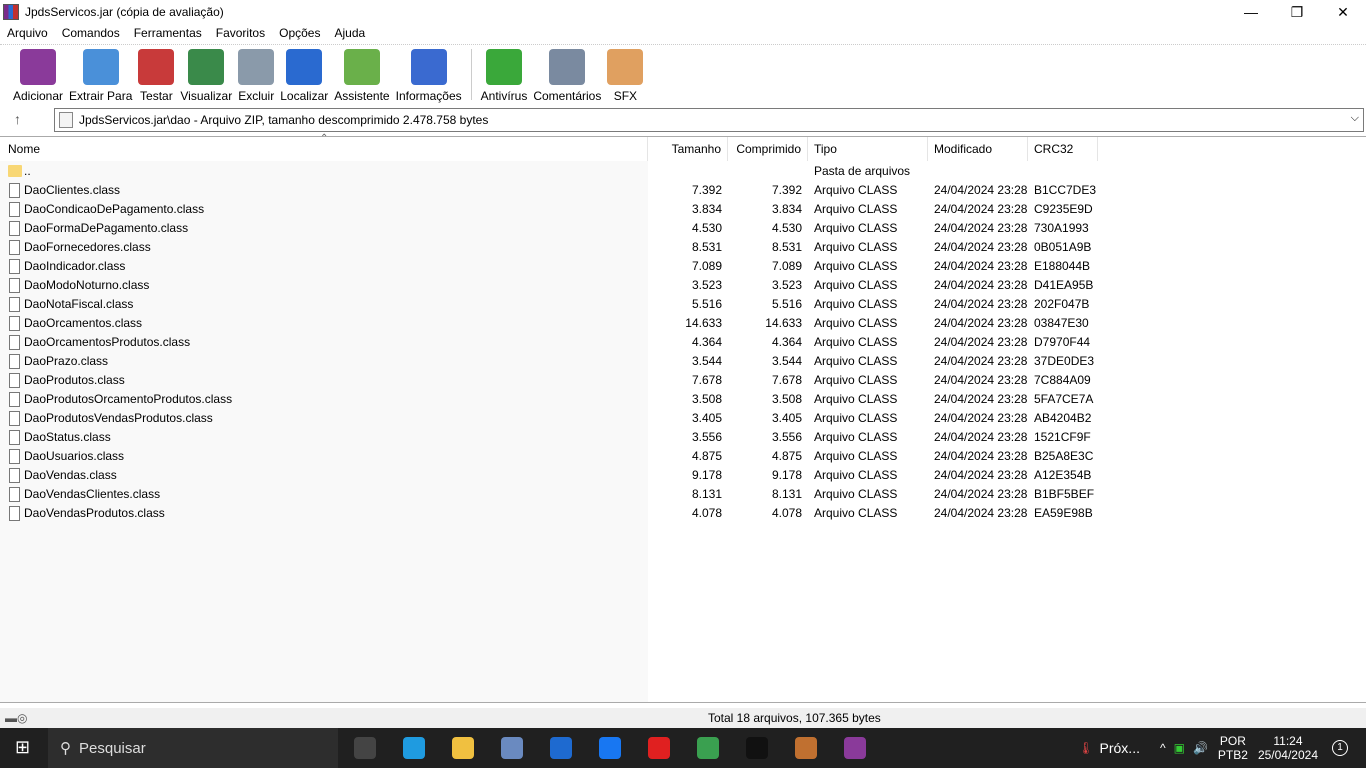 The image size is (1366, 768). Describe the element at coordinates (567, 74) in the screenshot. I see `toolbar-comentários-button: Comentários` at that location.